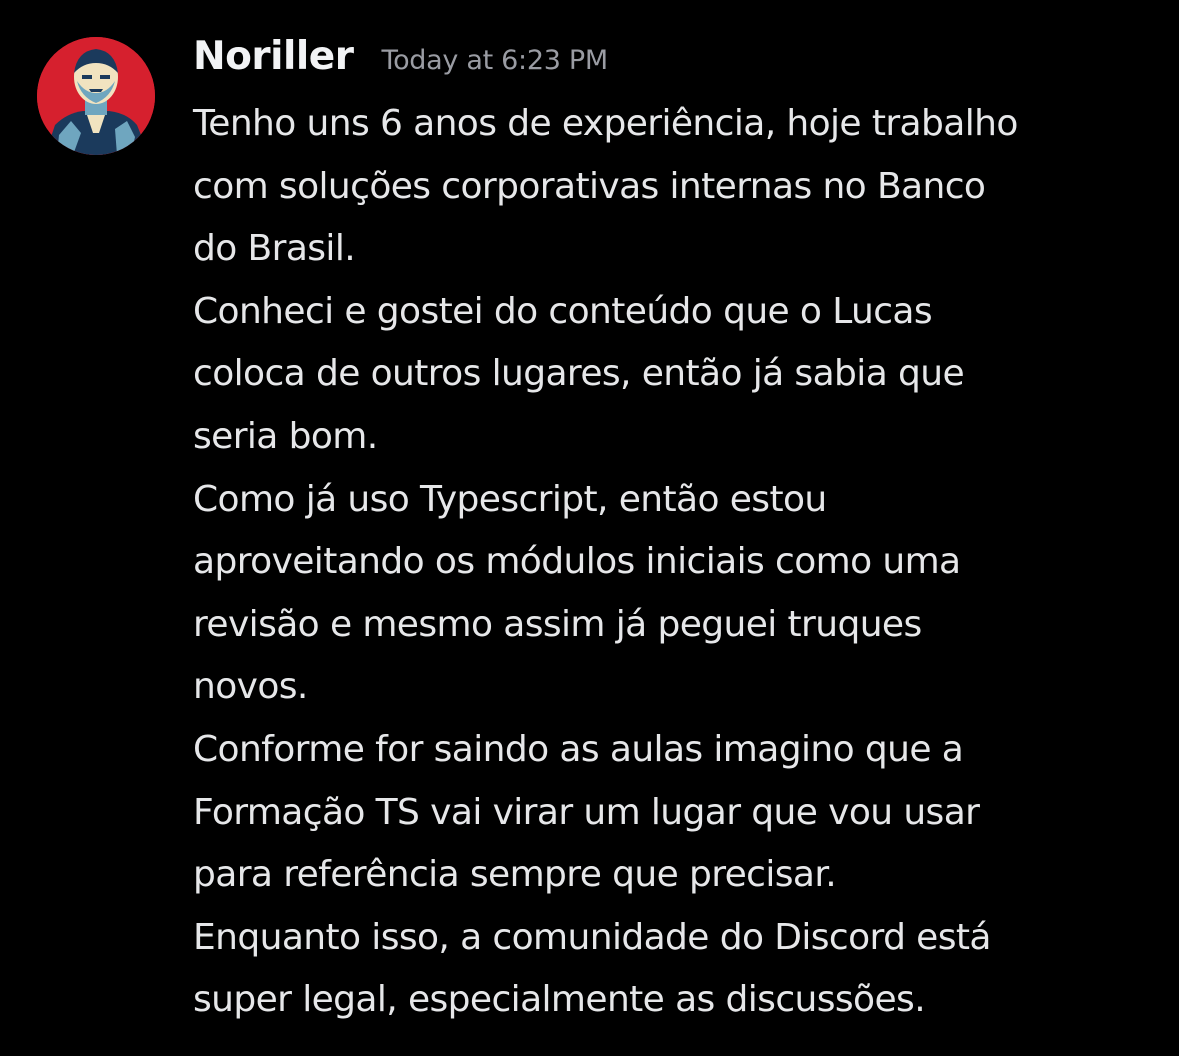 This screenshot has width=1179, height=1056. What do you see at coordinates (250, 687) in the screenshot?
I see `message-line: novos.` at bounding box center [250, 687].